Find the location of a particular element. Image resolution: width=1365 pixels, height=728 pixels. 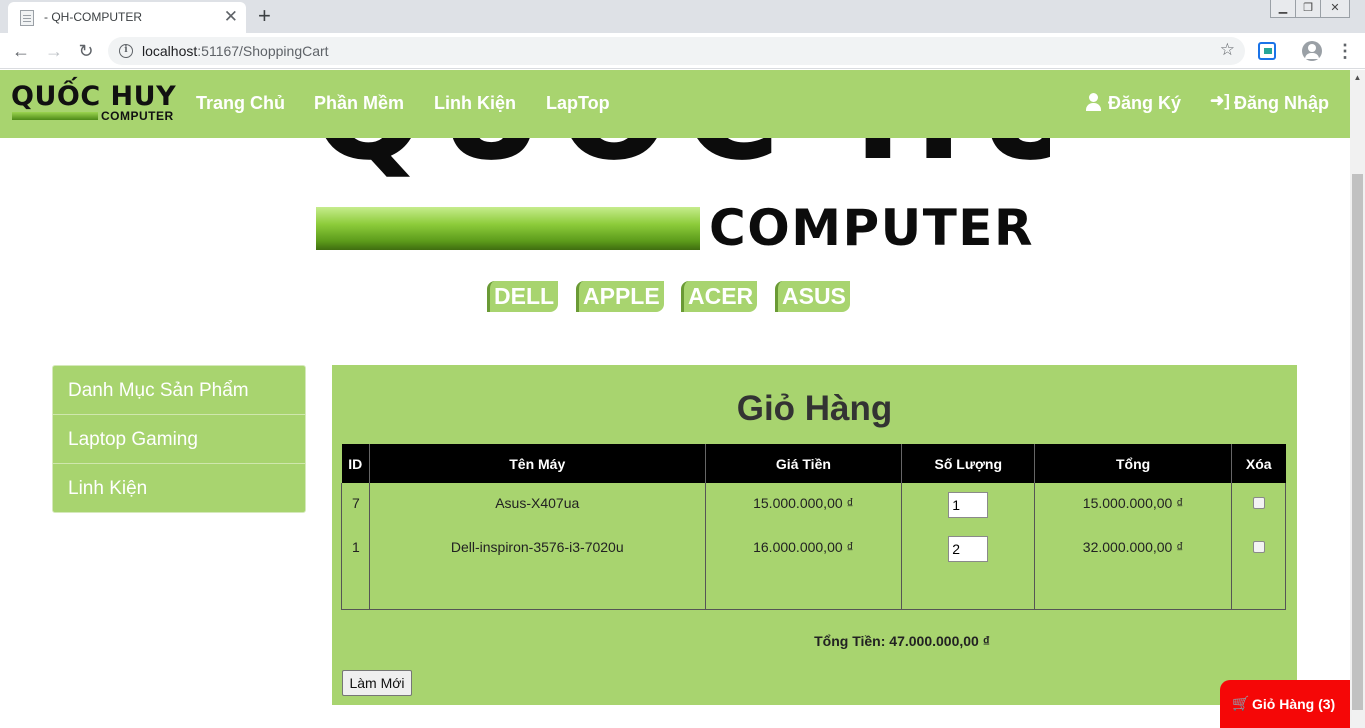

nav-link-laptop: LapTop is located at coordinates (578, 103).